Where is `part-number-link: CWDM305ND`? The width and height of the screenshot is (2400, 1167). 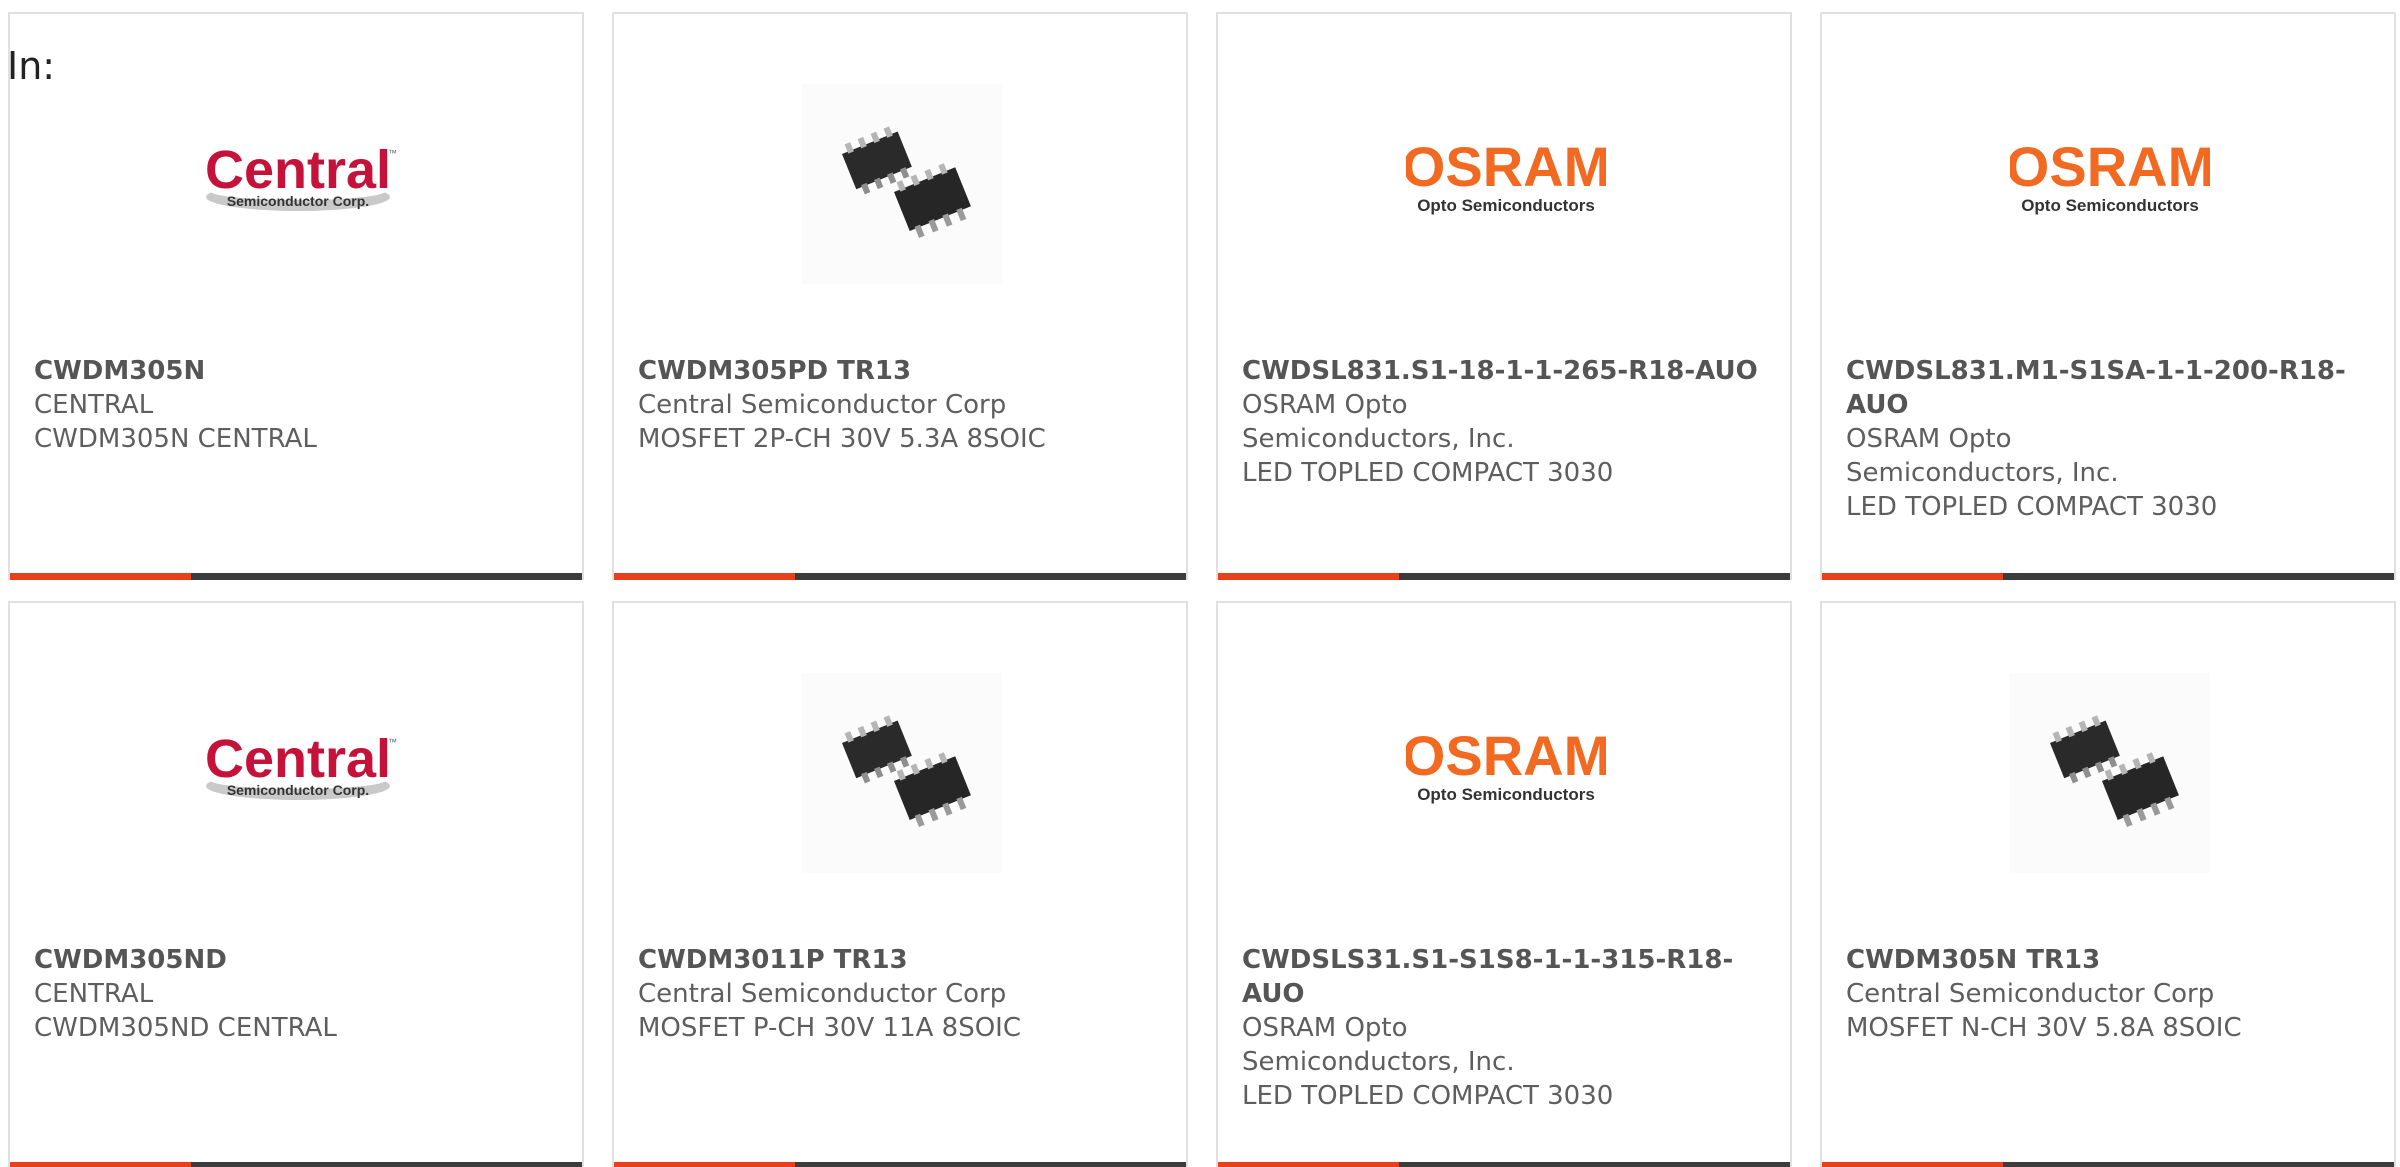 part-number-link: CWDM305ND is located at coordinates (301, 960).